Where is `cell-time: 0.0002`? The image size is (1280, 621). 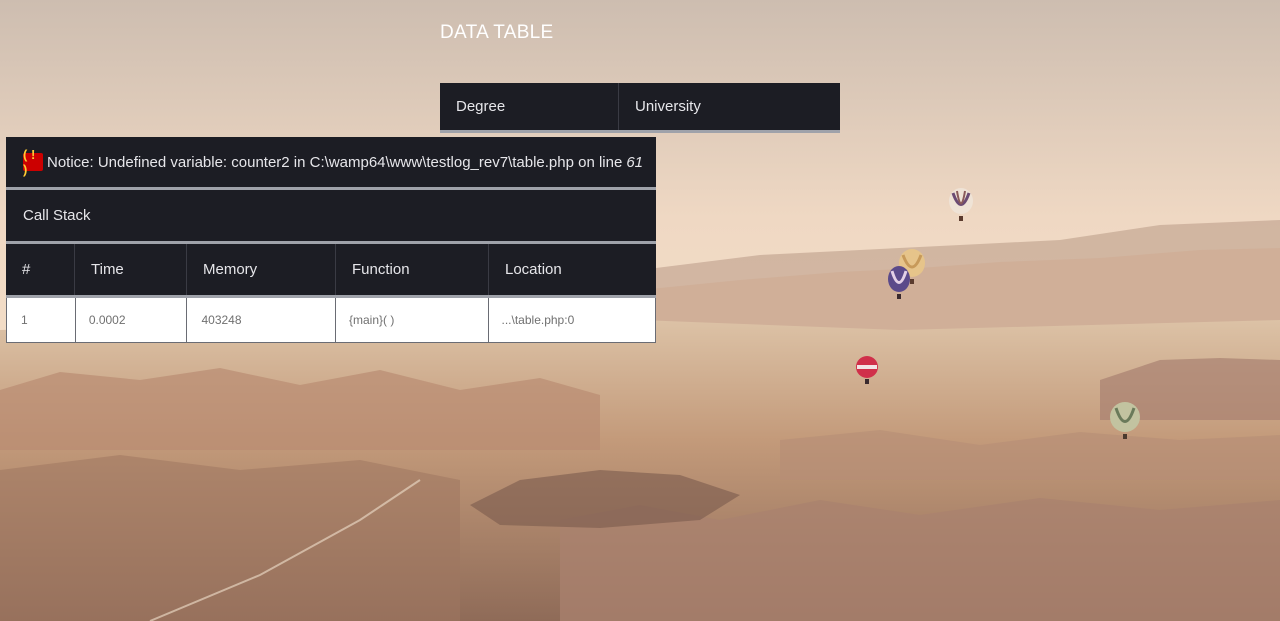
cell-time: 0.0002 is located at coordinates (132, 320).